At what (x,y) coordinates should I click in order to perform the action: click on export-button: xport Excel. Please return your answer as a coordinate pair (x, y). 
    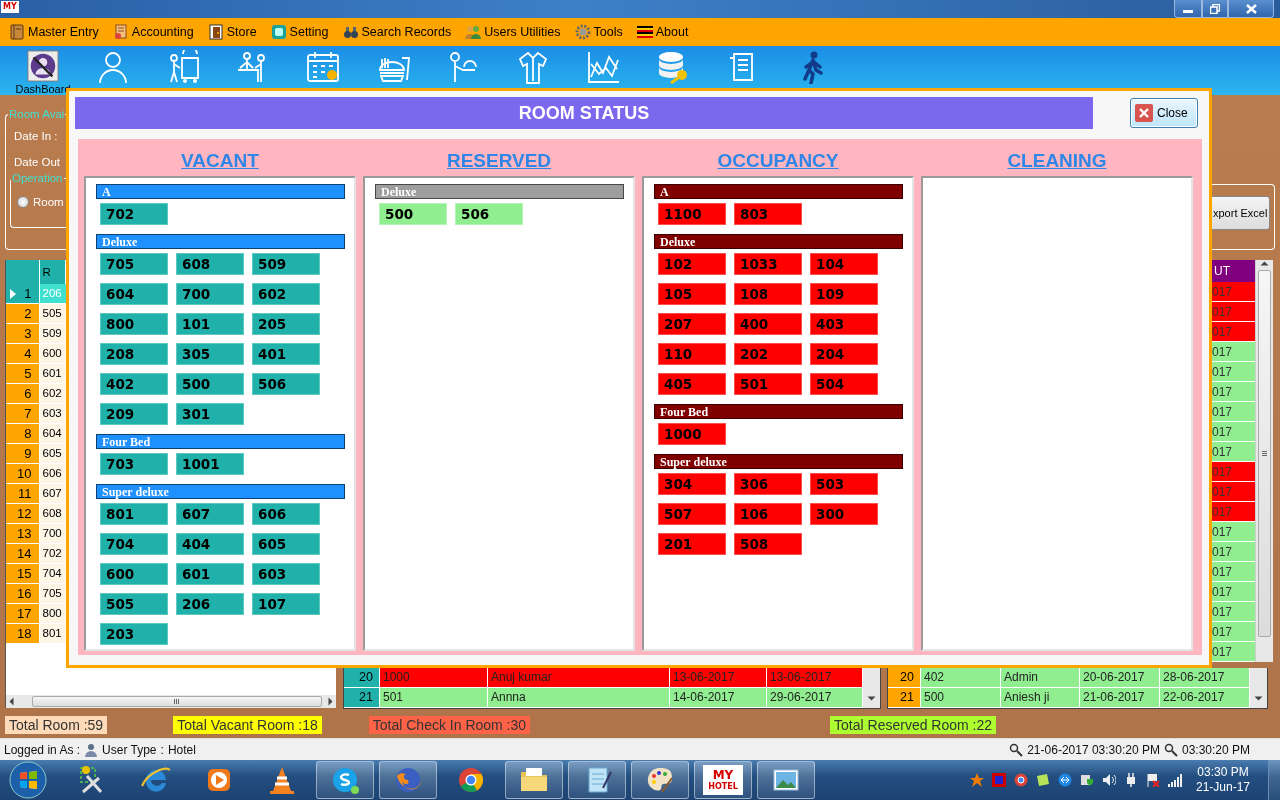
    Looking at the image, I should click on (1241, 213).